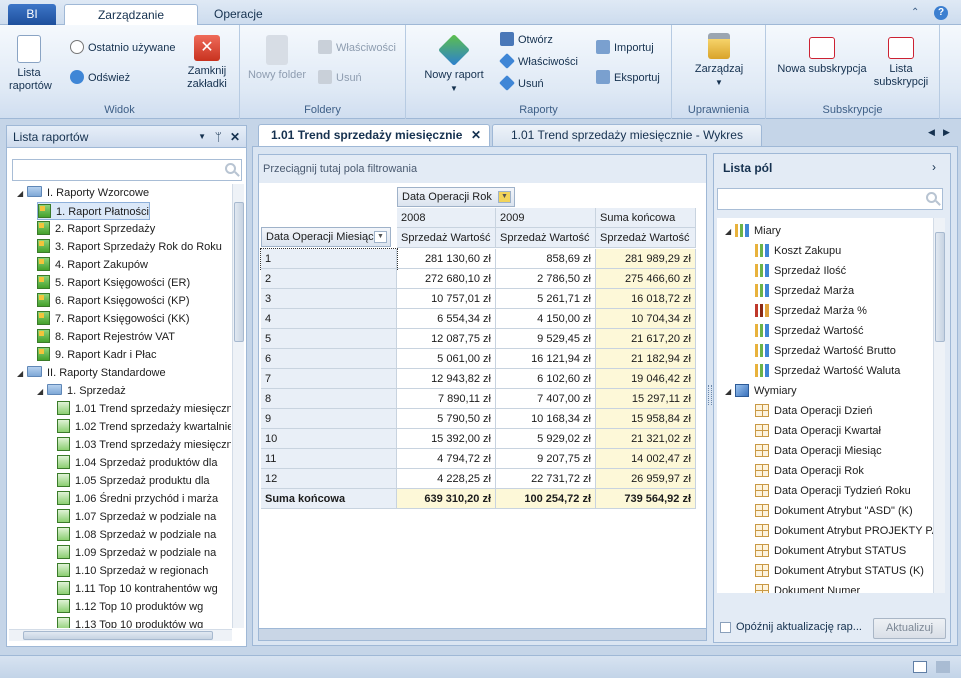 Image resolution: width=961 pixels, height=678 pixels. Describe the element at coordinates (800, 271) in the screenshot. I see `field-item: Sprzedaż Ilość` at that location.